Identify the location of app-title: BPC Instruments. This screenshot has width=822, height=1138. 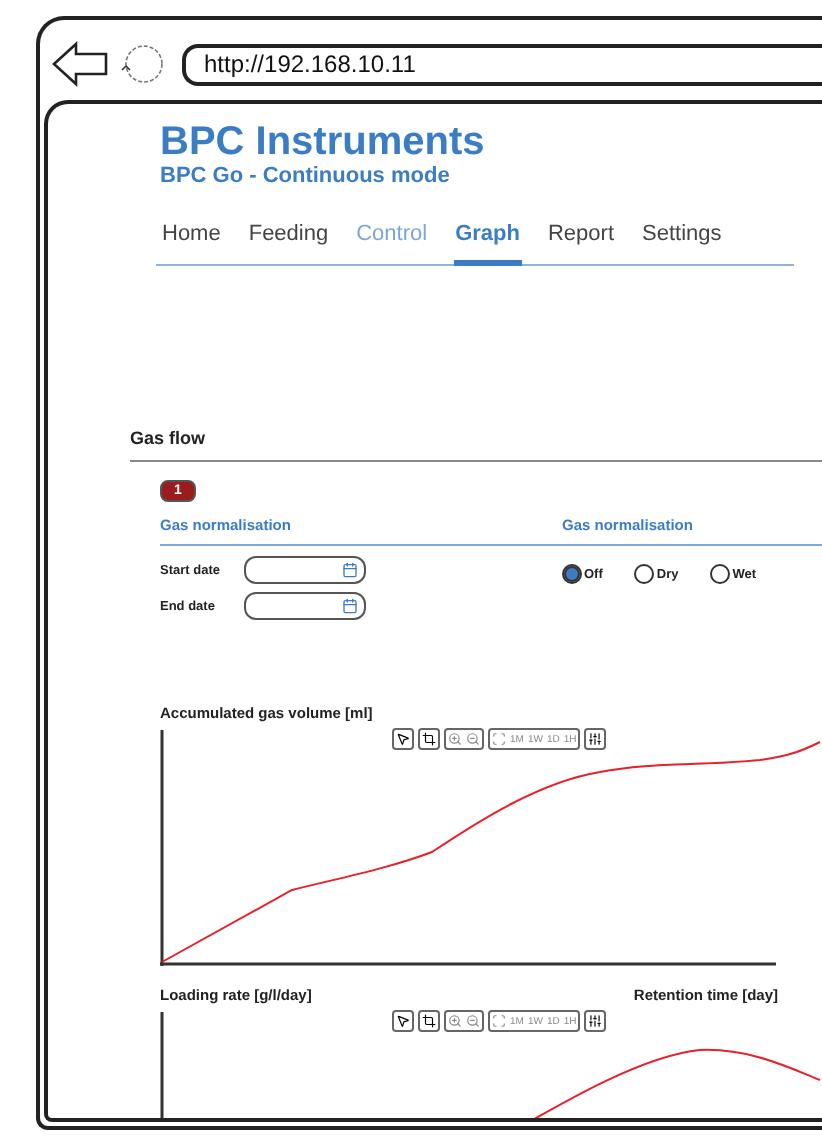
(323, 142).